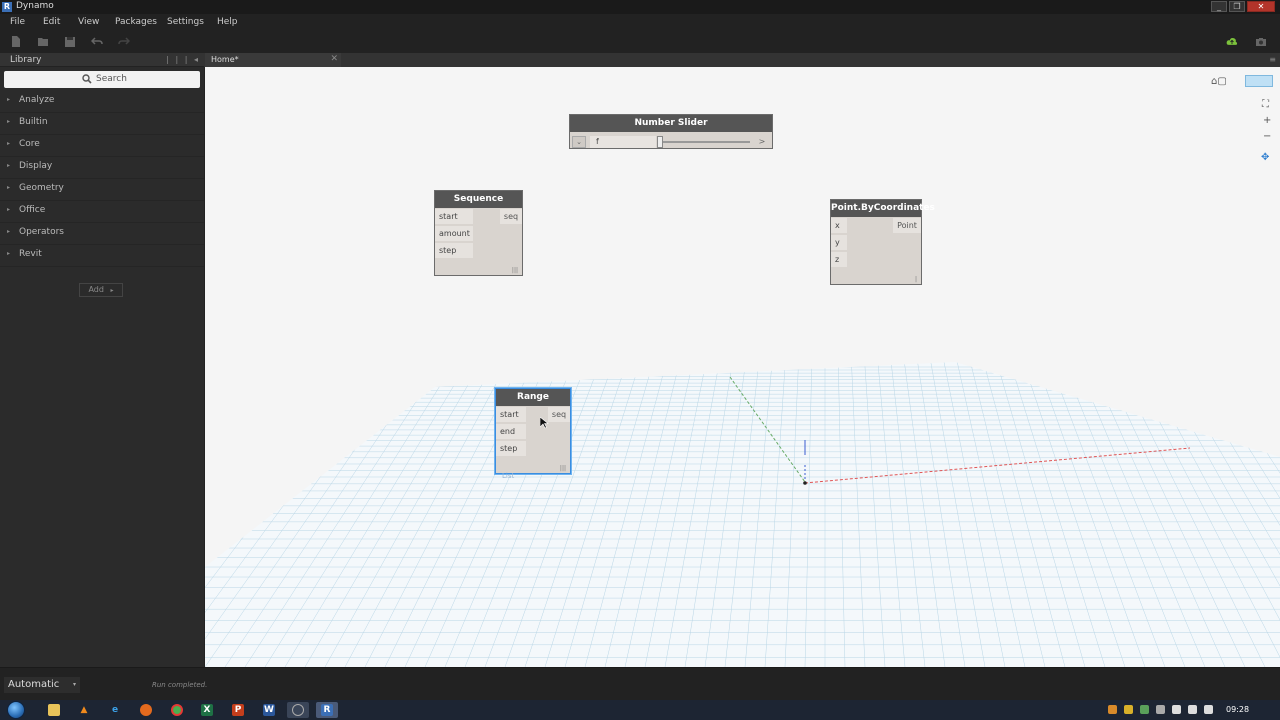  Describe the element at coordinates (706, 142) in the screenshot. I see `slider-track` at that location.